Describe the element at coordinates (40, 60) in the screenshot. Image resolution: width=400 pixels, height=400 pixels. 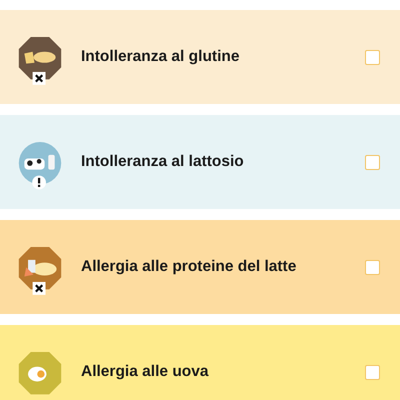
I see `bread-icon` at that location.